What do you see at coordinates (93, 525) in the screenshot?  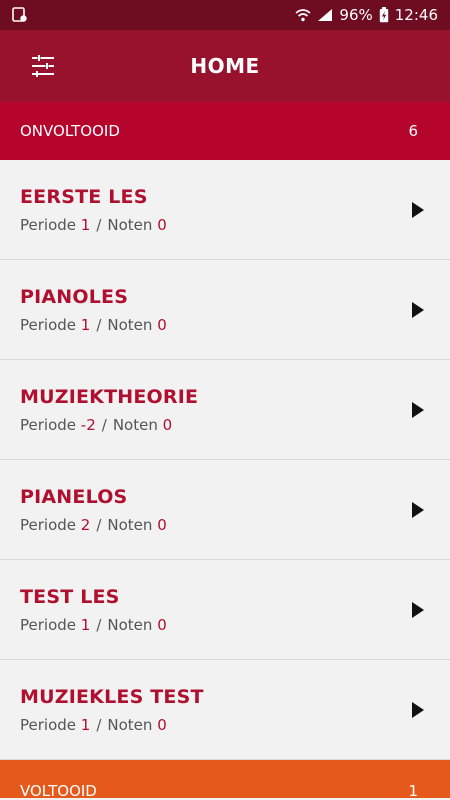 I see `lesson-meta: Periode 2/Noten 0` at bounding box center [93, 525].